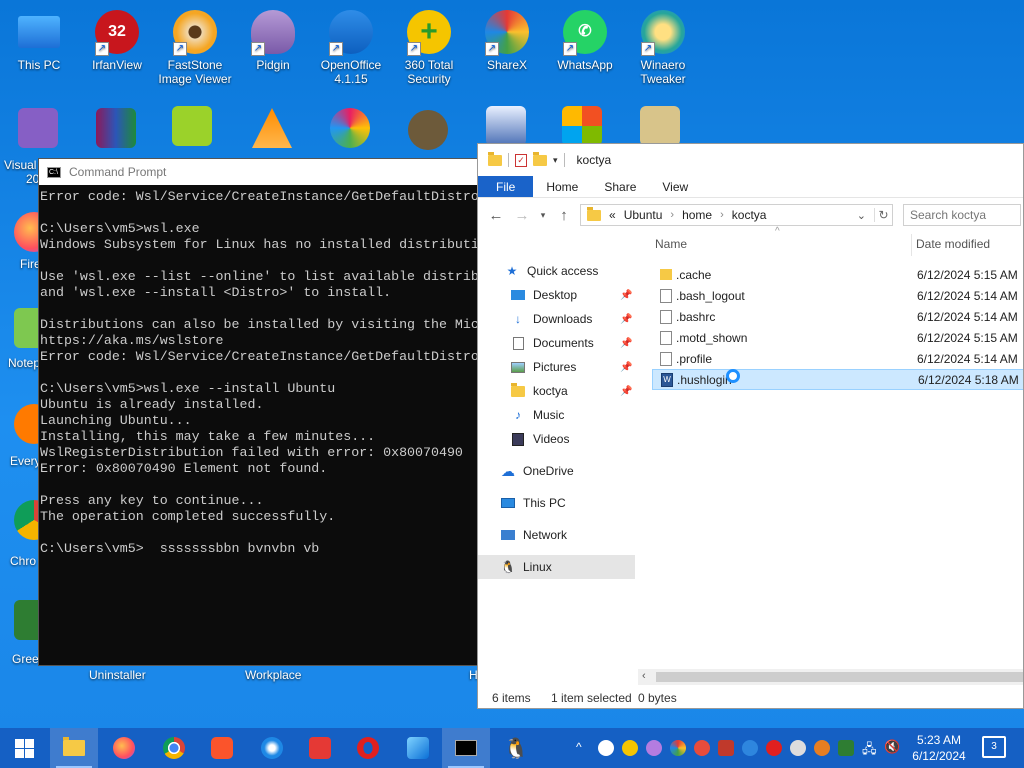  What do you see at coordinates (750, 160) in the screenshot?
I see `explorer-title-bar: ✓ ▾ koctya` at bounding box center [750, 160].